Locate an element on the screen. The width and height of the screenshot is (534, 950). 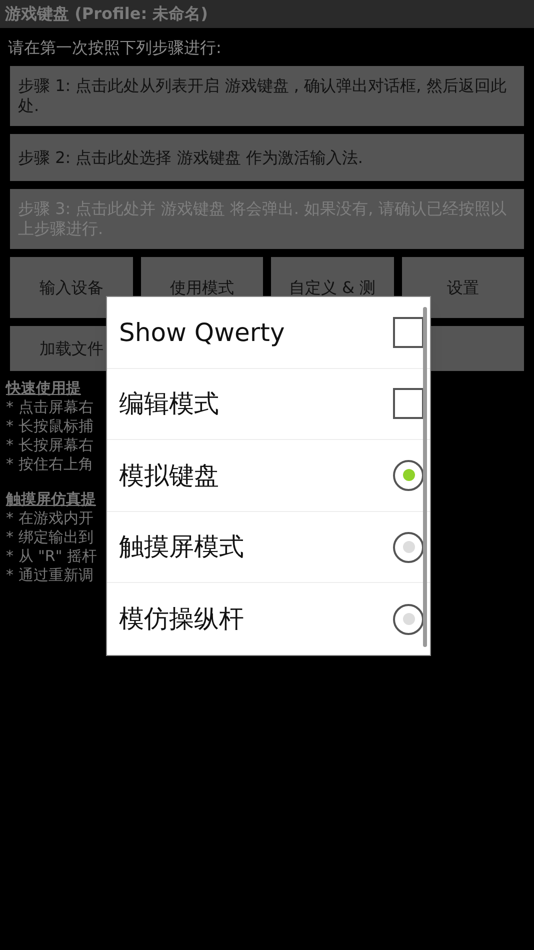
tip-line: * 绑定输出到 is located at coordinates (50, 537).